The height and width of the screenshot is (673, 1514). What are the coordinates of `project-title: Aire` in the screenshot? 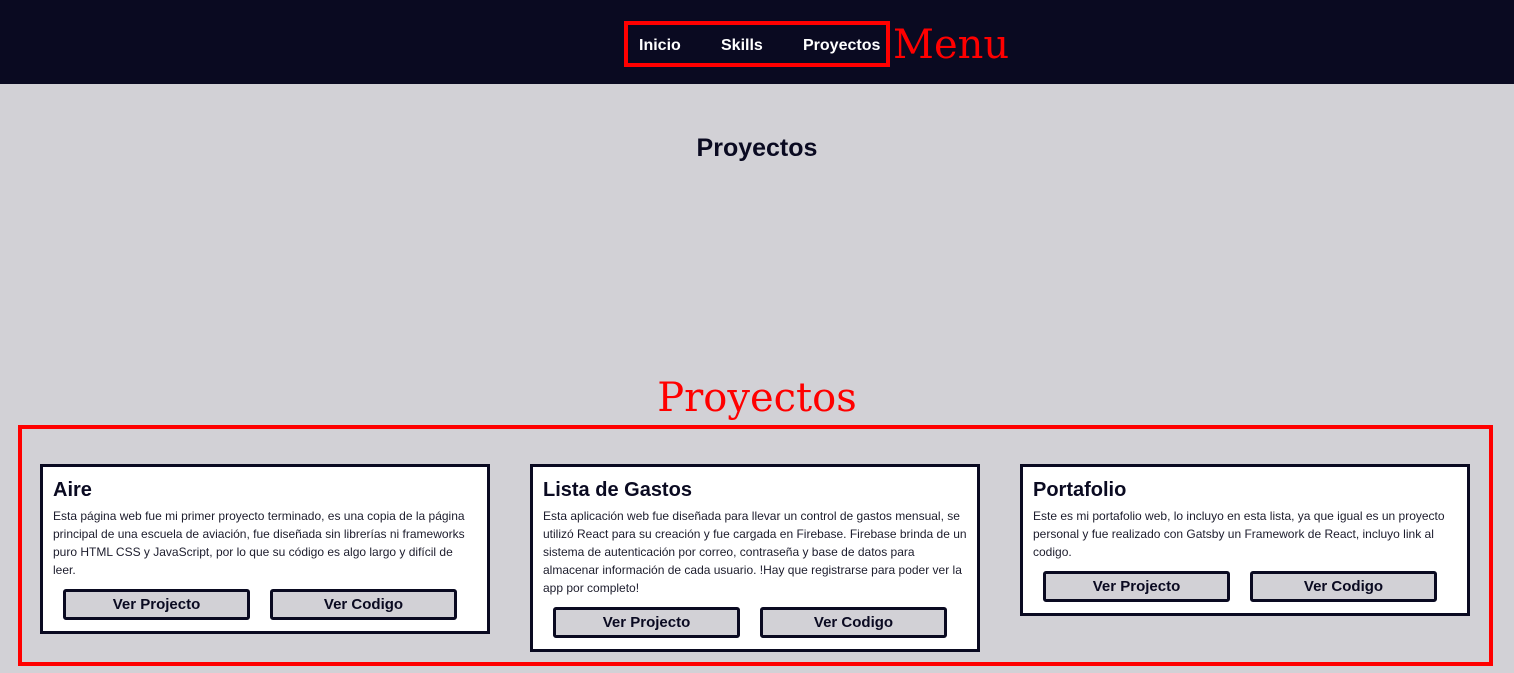 It's located at (72, 490).